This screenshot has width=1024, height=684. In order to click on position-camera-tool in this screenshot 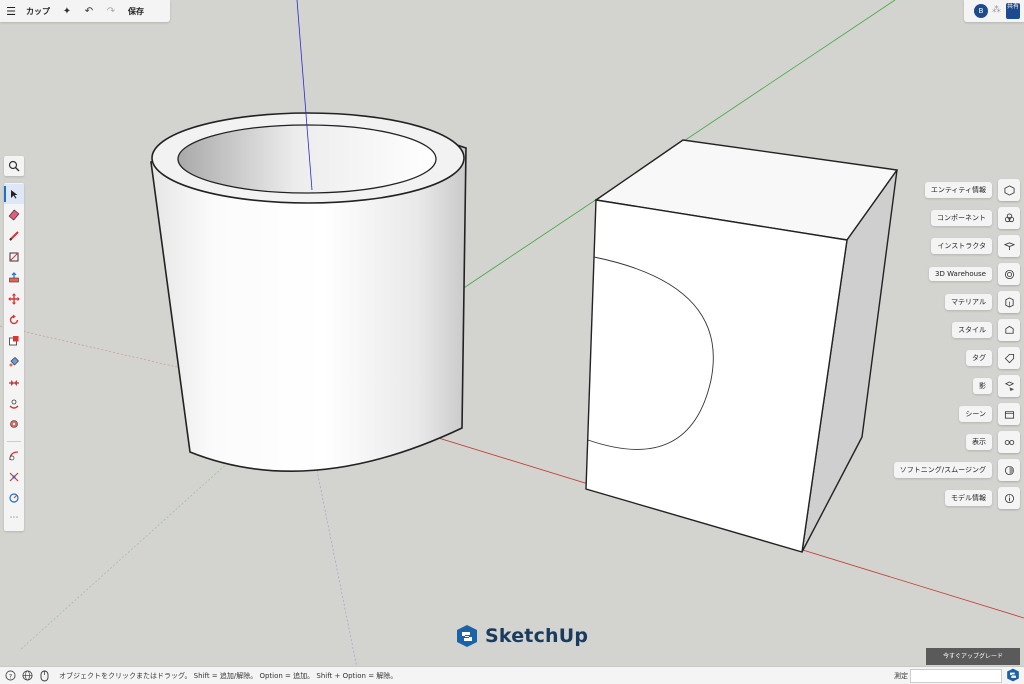, I will do `click(14, 425)`.